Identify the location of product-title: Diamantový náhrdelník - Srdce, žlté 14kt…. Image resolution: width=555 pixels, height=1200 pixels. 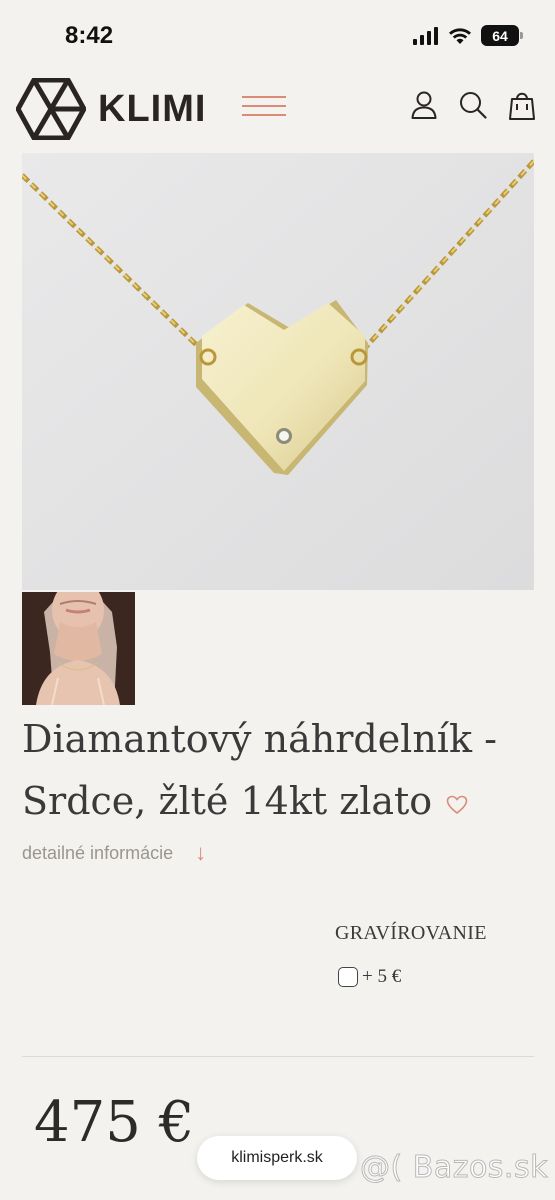
(282, 770).